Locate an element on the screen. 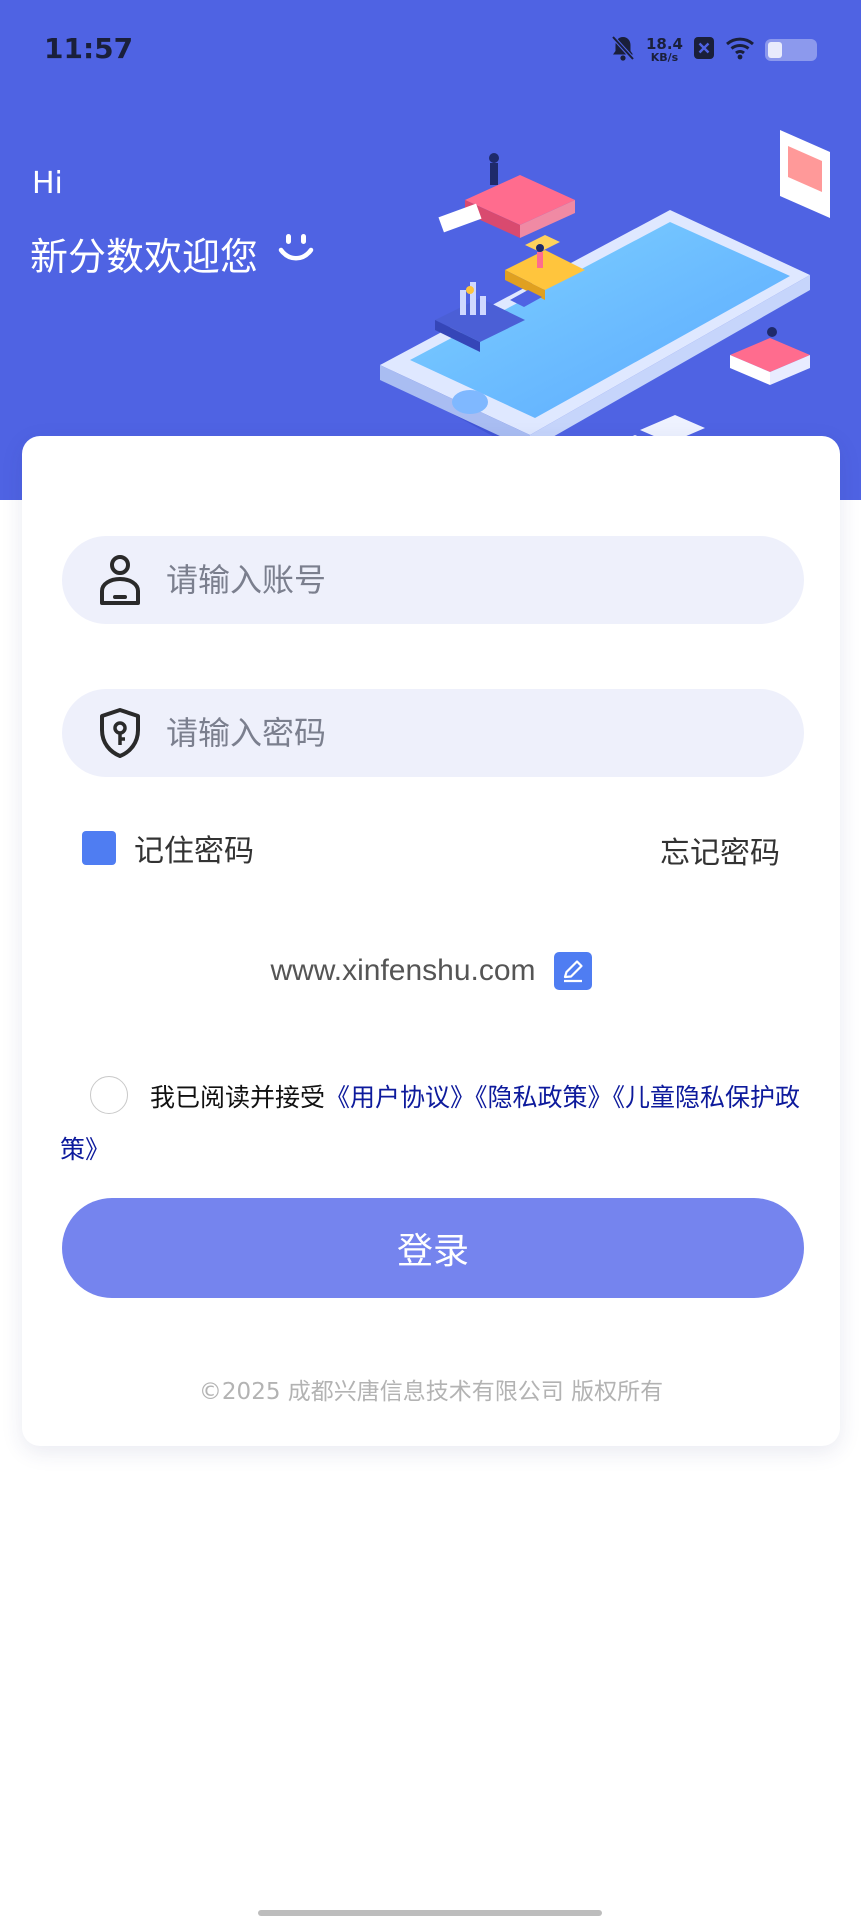  copyright: ©2025 成都兴唐信息技术有限公司 版权所有 is located at coordinates (431, 1392).